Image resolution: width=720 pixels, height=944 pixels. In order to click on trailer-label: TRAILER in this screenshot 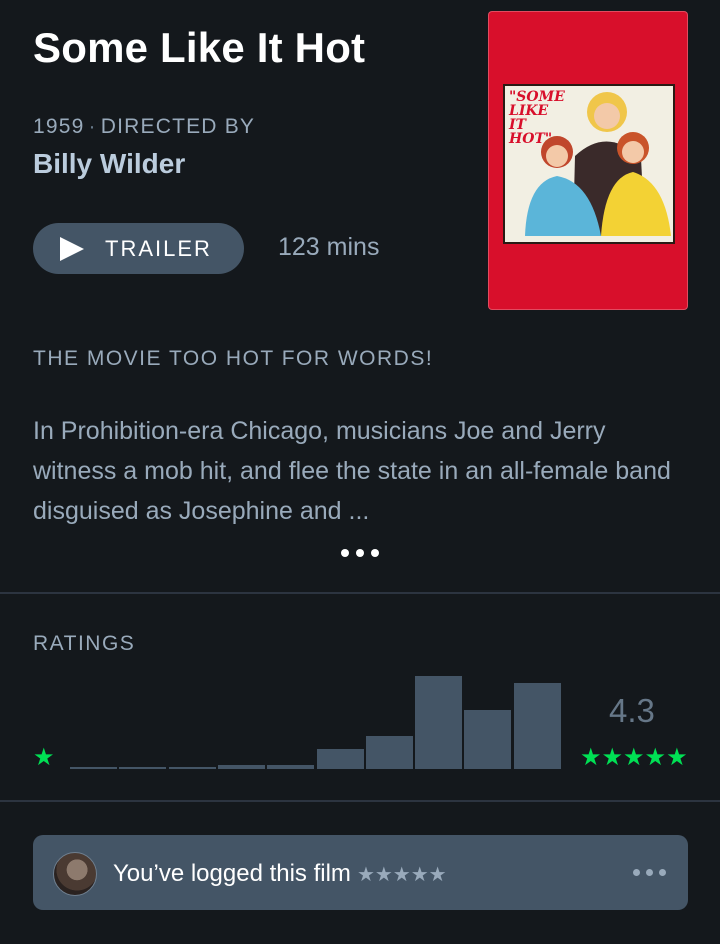, I will do `click(158, 248)`.